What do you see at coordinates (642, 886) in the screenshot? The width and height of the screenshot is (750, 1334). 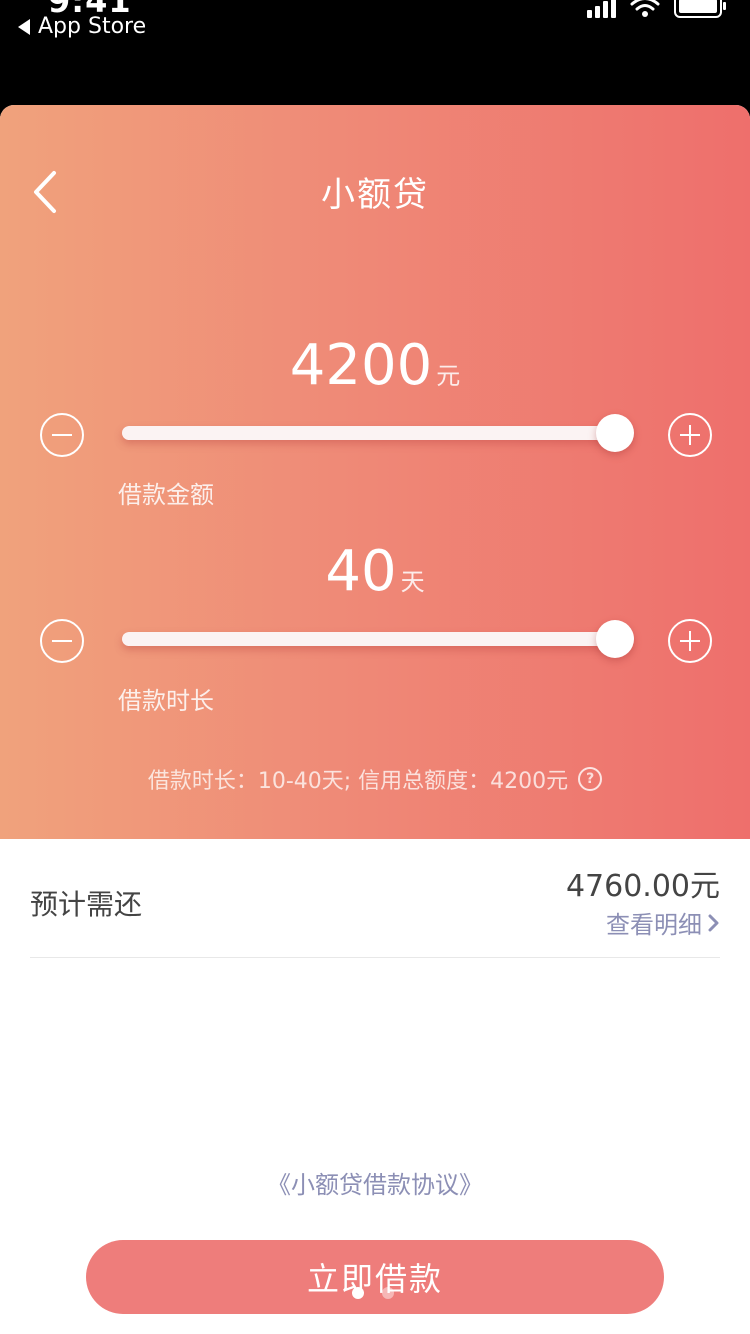 I see `repayment-amount: 4760.00元` at bounding box center [642, 886].